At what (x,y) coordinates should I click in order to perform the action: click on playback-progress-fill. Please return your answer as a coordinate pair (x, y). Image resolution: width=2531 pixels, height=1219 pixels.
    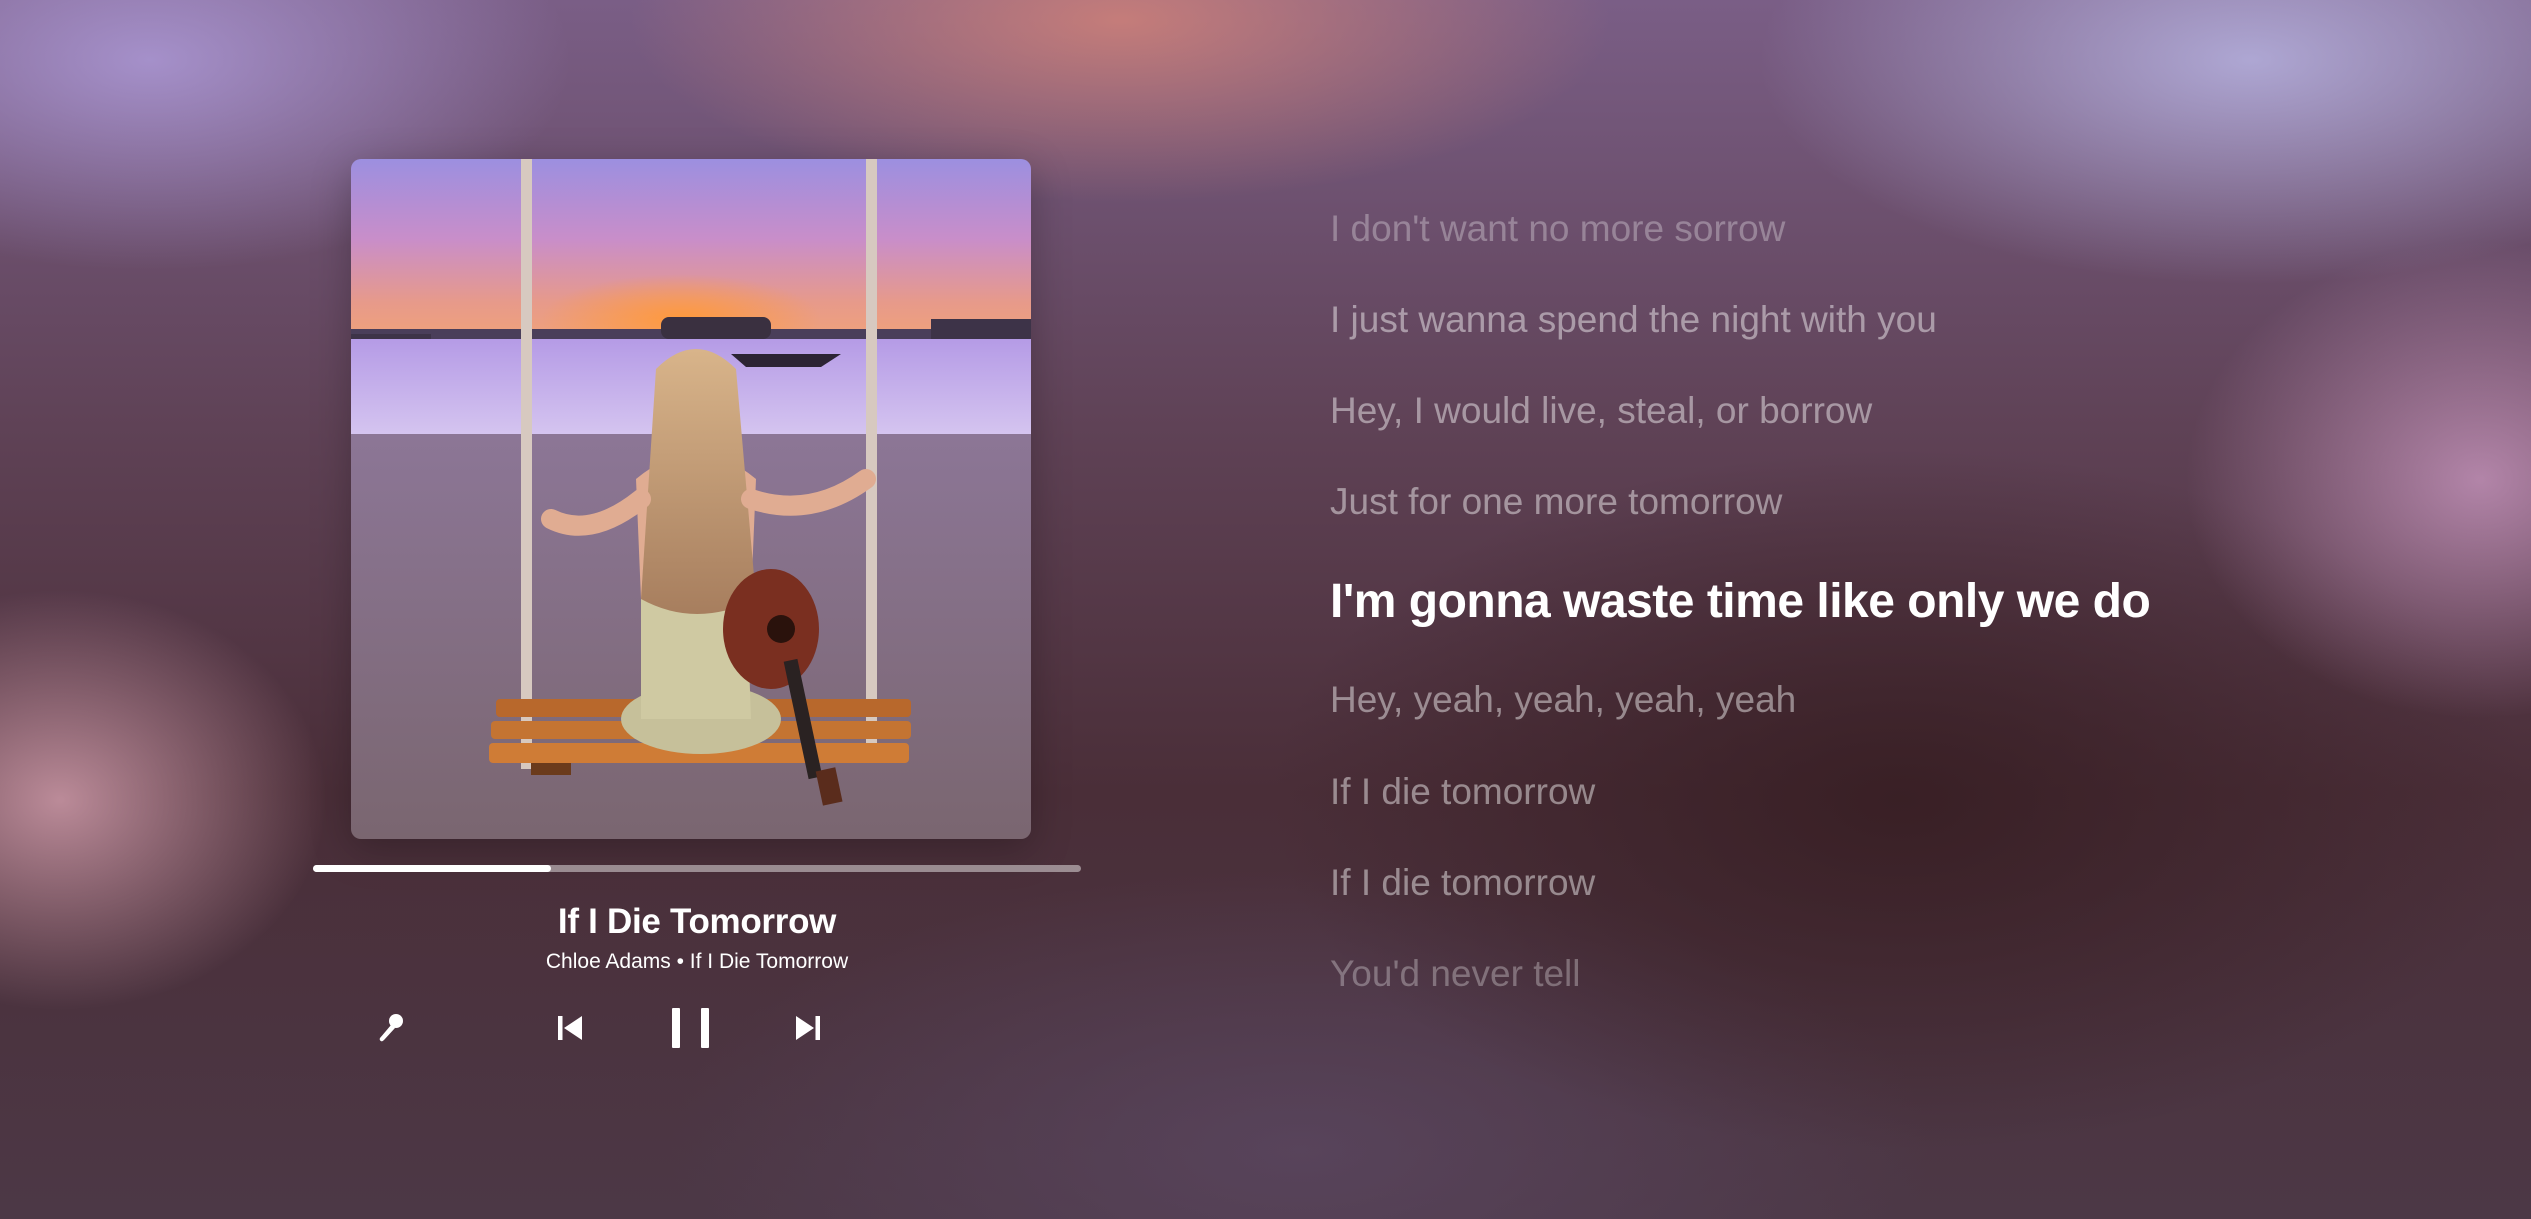
    Looking at the image, I should click on (432, 868).